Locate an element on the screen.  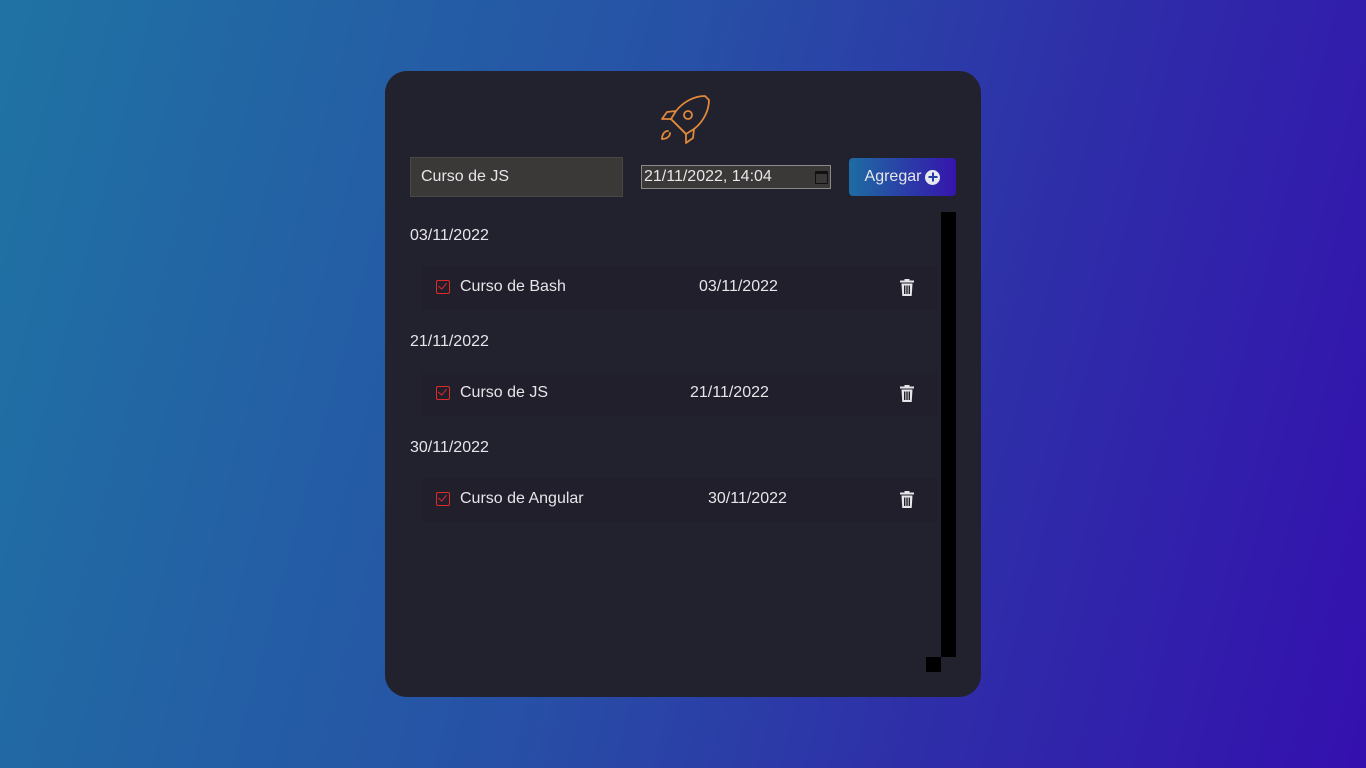
scrollbar-corner is located at coordinates (933, 664).